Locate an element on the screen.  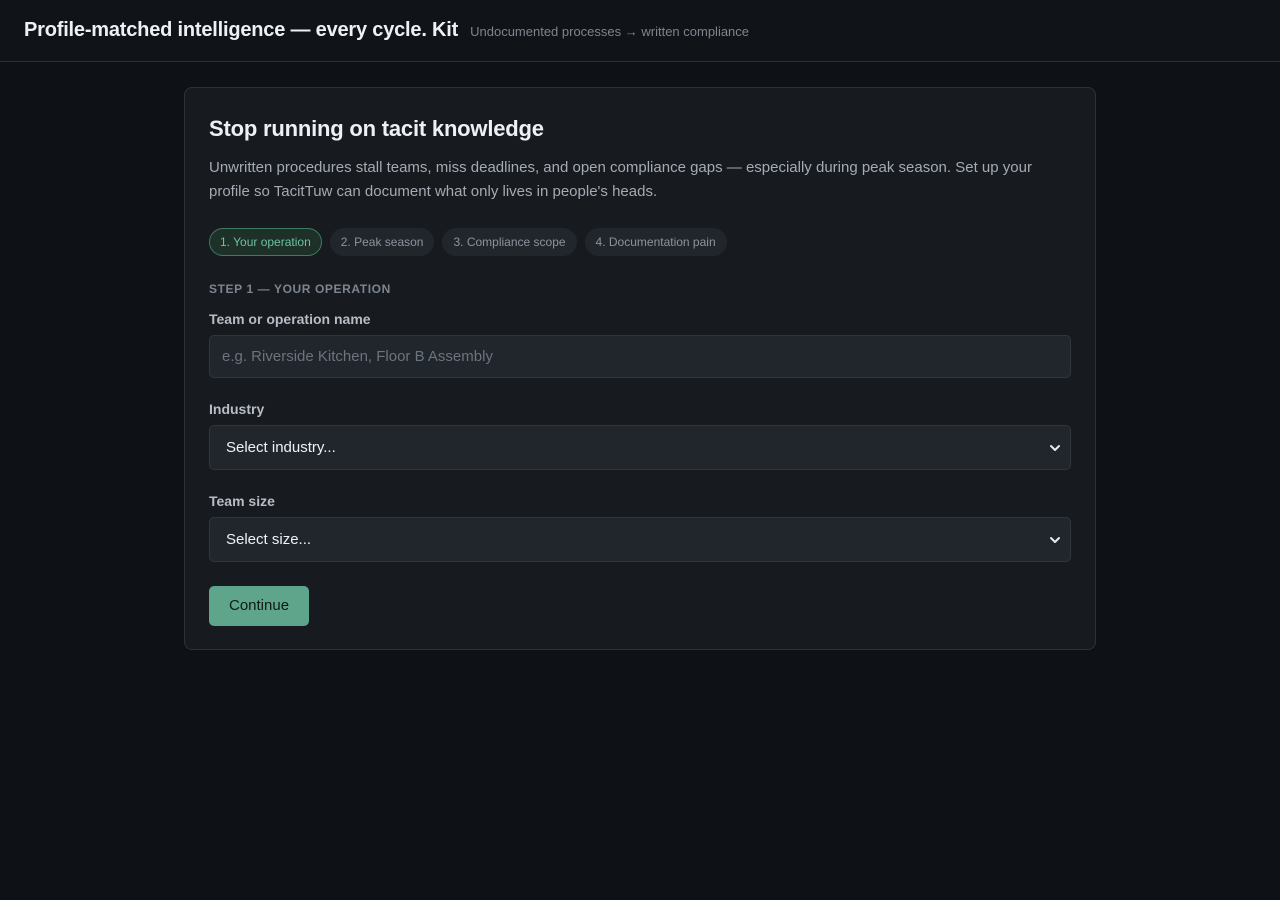
continue-button: Continue is located at coordinates (259, 606).